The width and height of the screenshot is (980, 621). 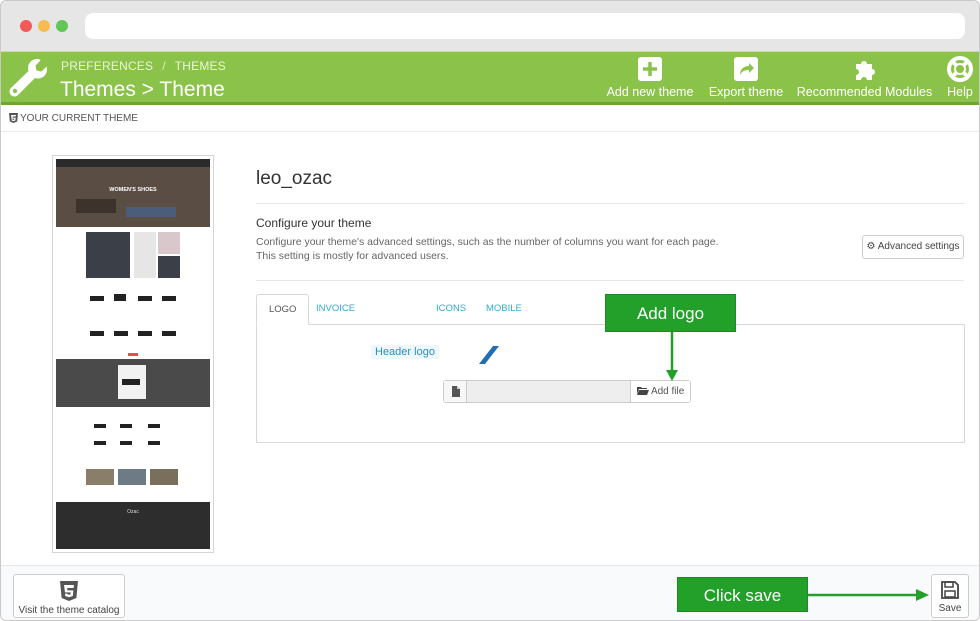 I want to click on save-button: Save, so click(x=950, y=596).